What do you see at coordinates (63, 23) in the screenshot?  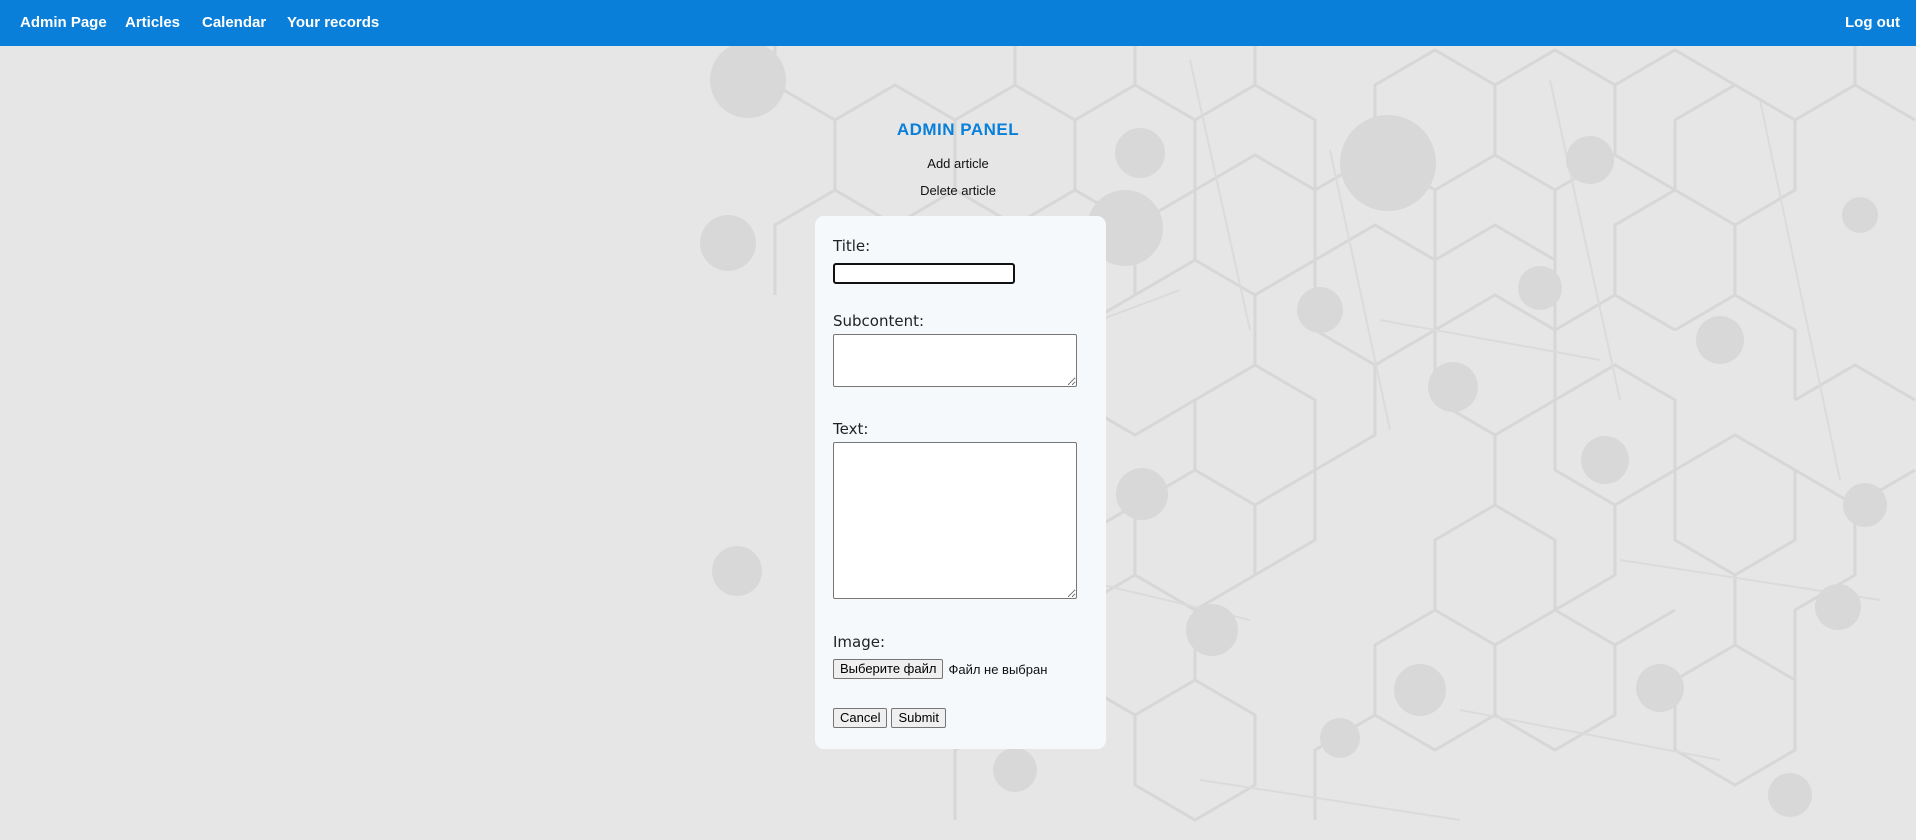 I see `nav-admin-page: Admin Page` at bounding box center [63, 23].